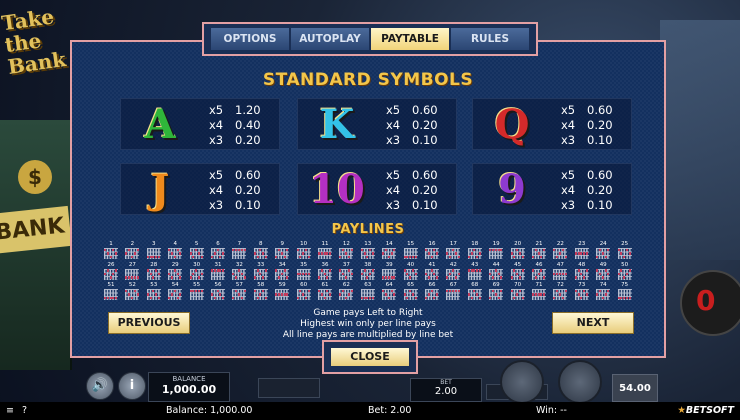  I want to click on payline-number: 17, so click(453, 244).